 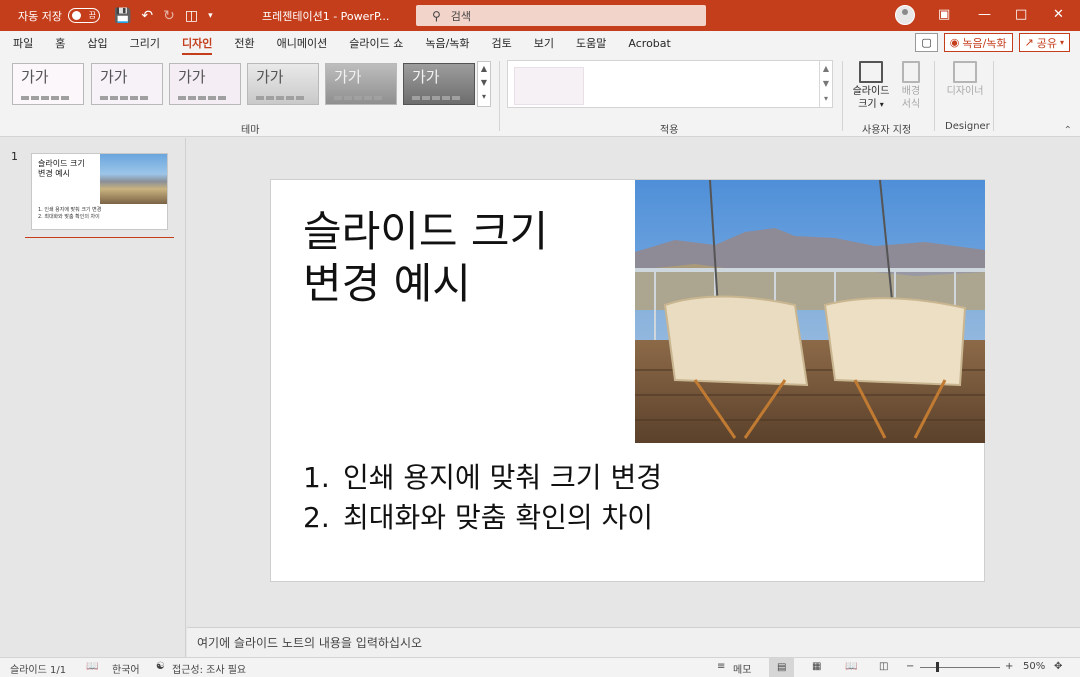 I want to click on theme-6: 가가, so click(x=439, y=84).